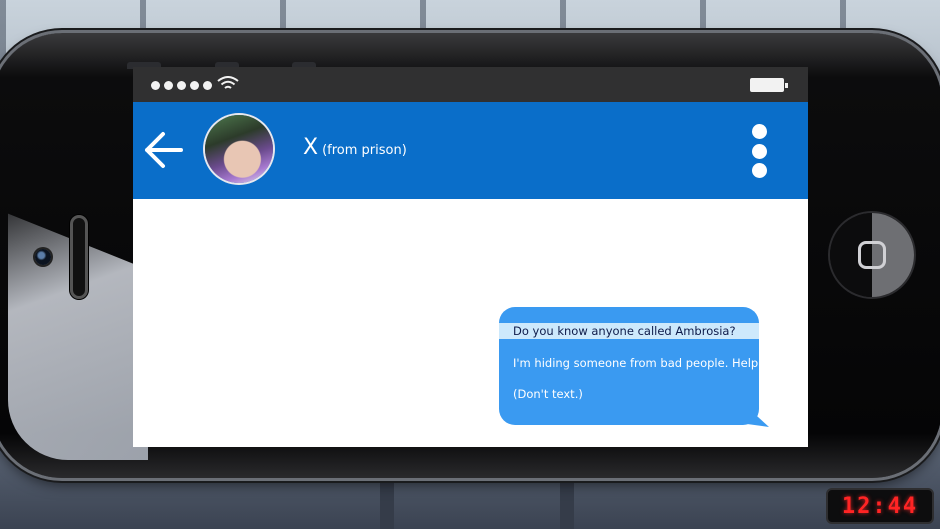 This screenshot has height=529, width=940. I want to click on contact-name: X (from prison), so click(355, 147).